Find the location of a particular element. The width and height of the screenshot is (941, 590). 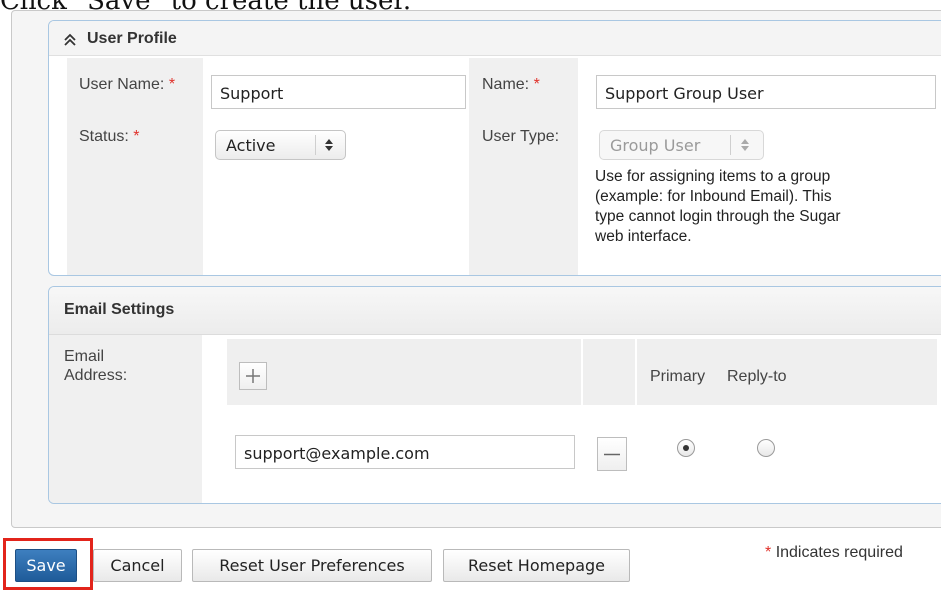

user-name-label: User Name: * is located at coordinates (127, 84).